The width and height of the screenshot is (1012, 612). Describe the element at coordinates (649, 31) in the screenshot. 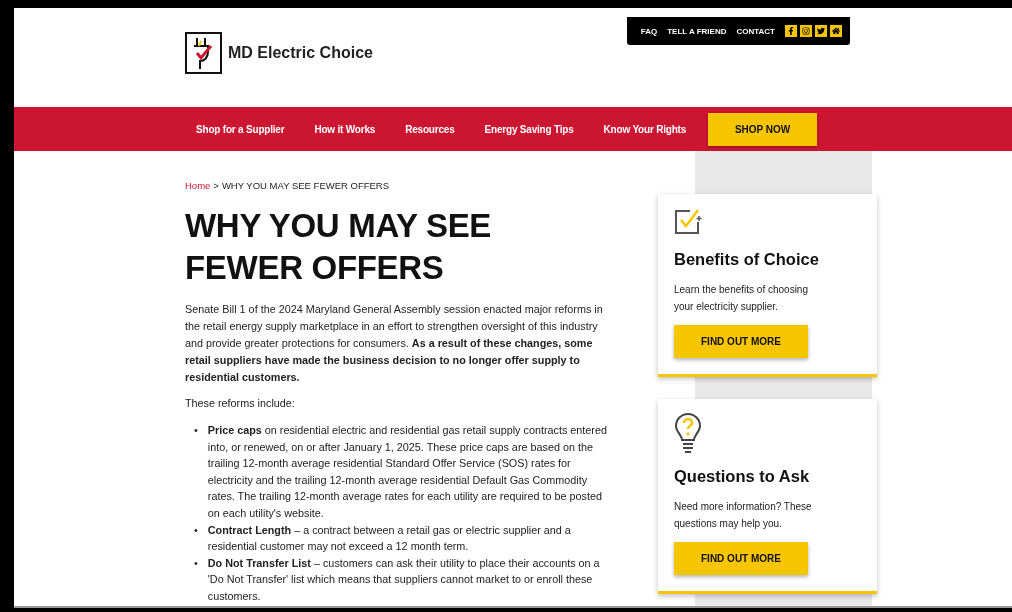

I see `utility-link: FAQ` at that location.